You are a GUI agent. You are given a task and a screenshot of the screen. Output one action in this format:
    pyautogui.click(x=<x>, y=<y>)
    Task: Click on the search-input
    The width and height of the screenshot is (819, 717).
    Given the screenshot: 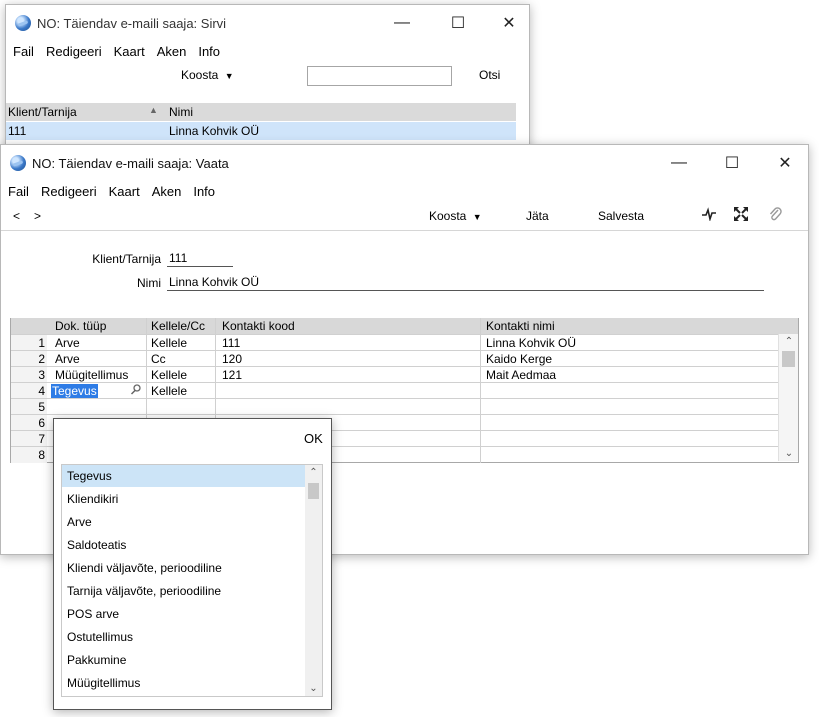 What is the action you would take?
    pyautogui.click(x=379, y=76)
    